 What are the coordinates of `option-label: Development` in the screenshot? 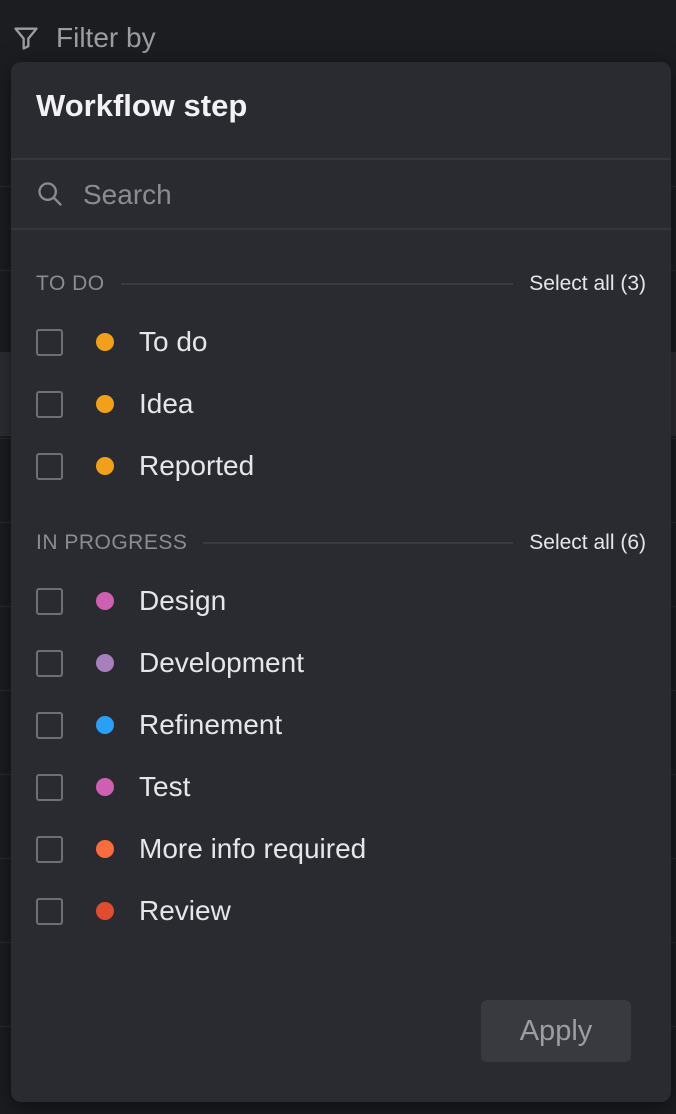 It's located at (221, 662).